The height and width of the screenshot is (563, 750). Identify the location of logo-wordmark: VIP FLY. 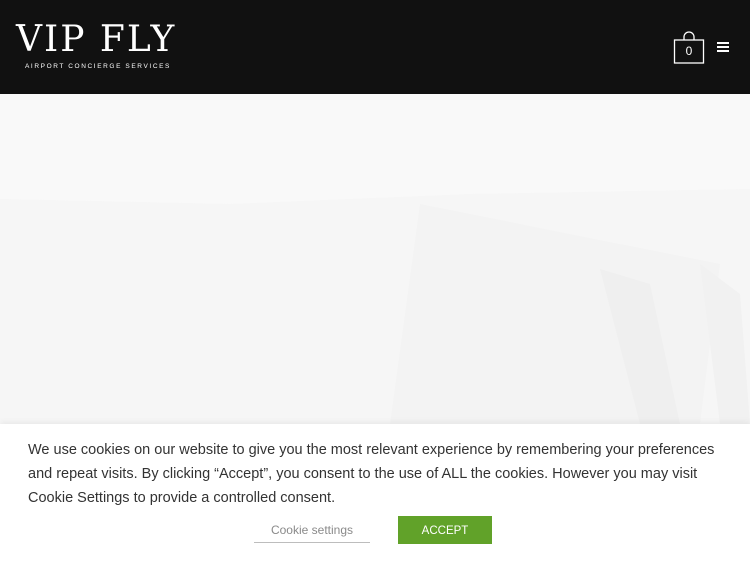
(96, 39).